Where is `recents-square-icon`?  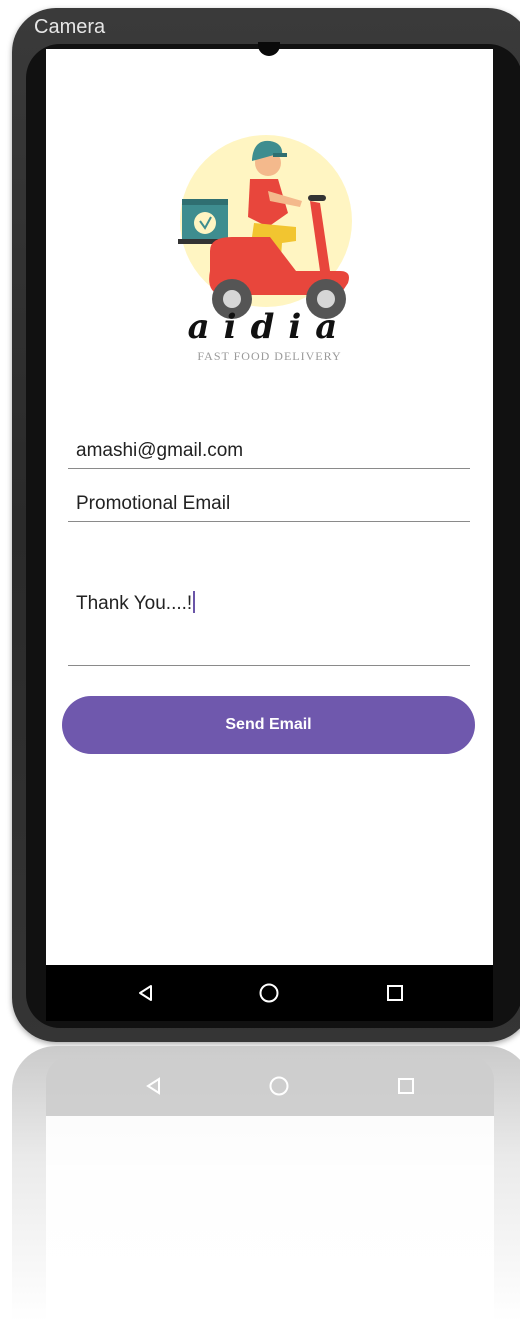
recents-square-icon is located at coordinates (395, 993).